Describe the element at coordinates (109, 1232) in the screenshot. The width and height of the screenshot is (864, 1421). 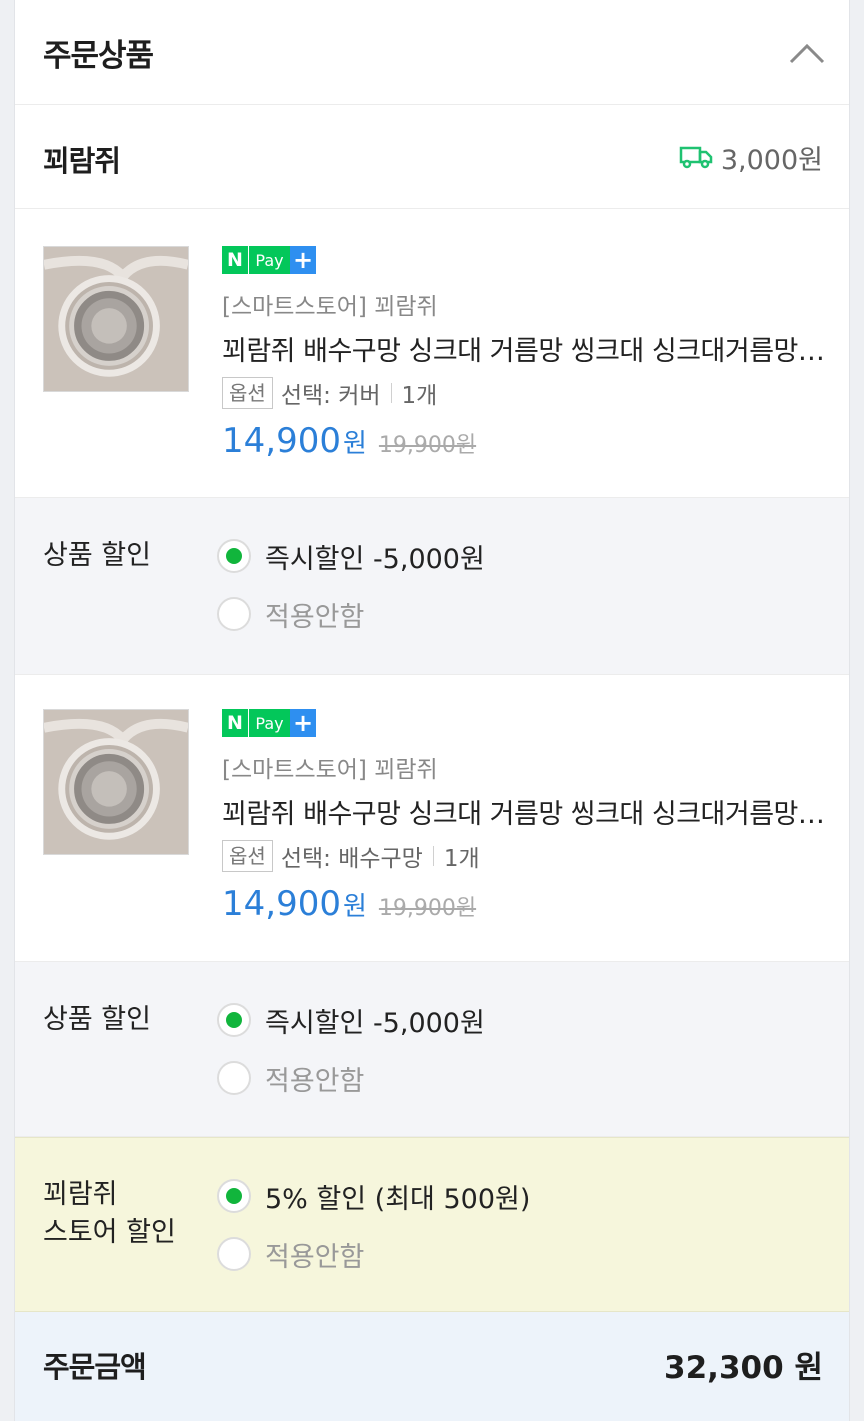
I see `store-discount-label-line2: 스토어 할인` at that location.